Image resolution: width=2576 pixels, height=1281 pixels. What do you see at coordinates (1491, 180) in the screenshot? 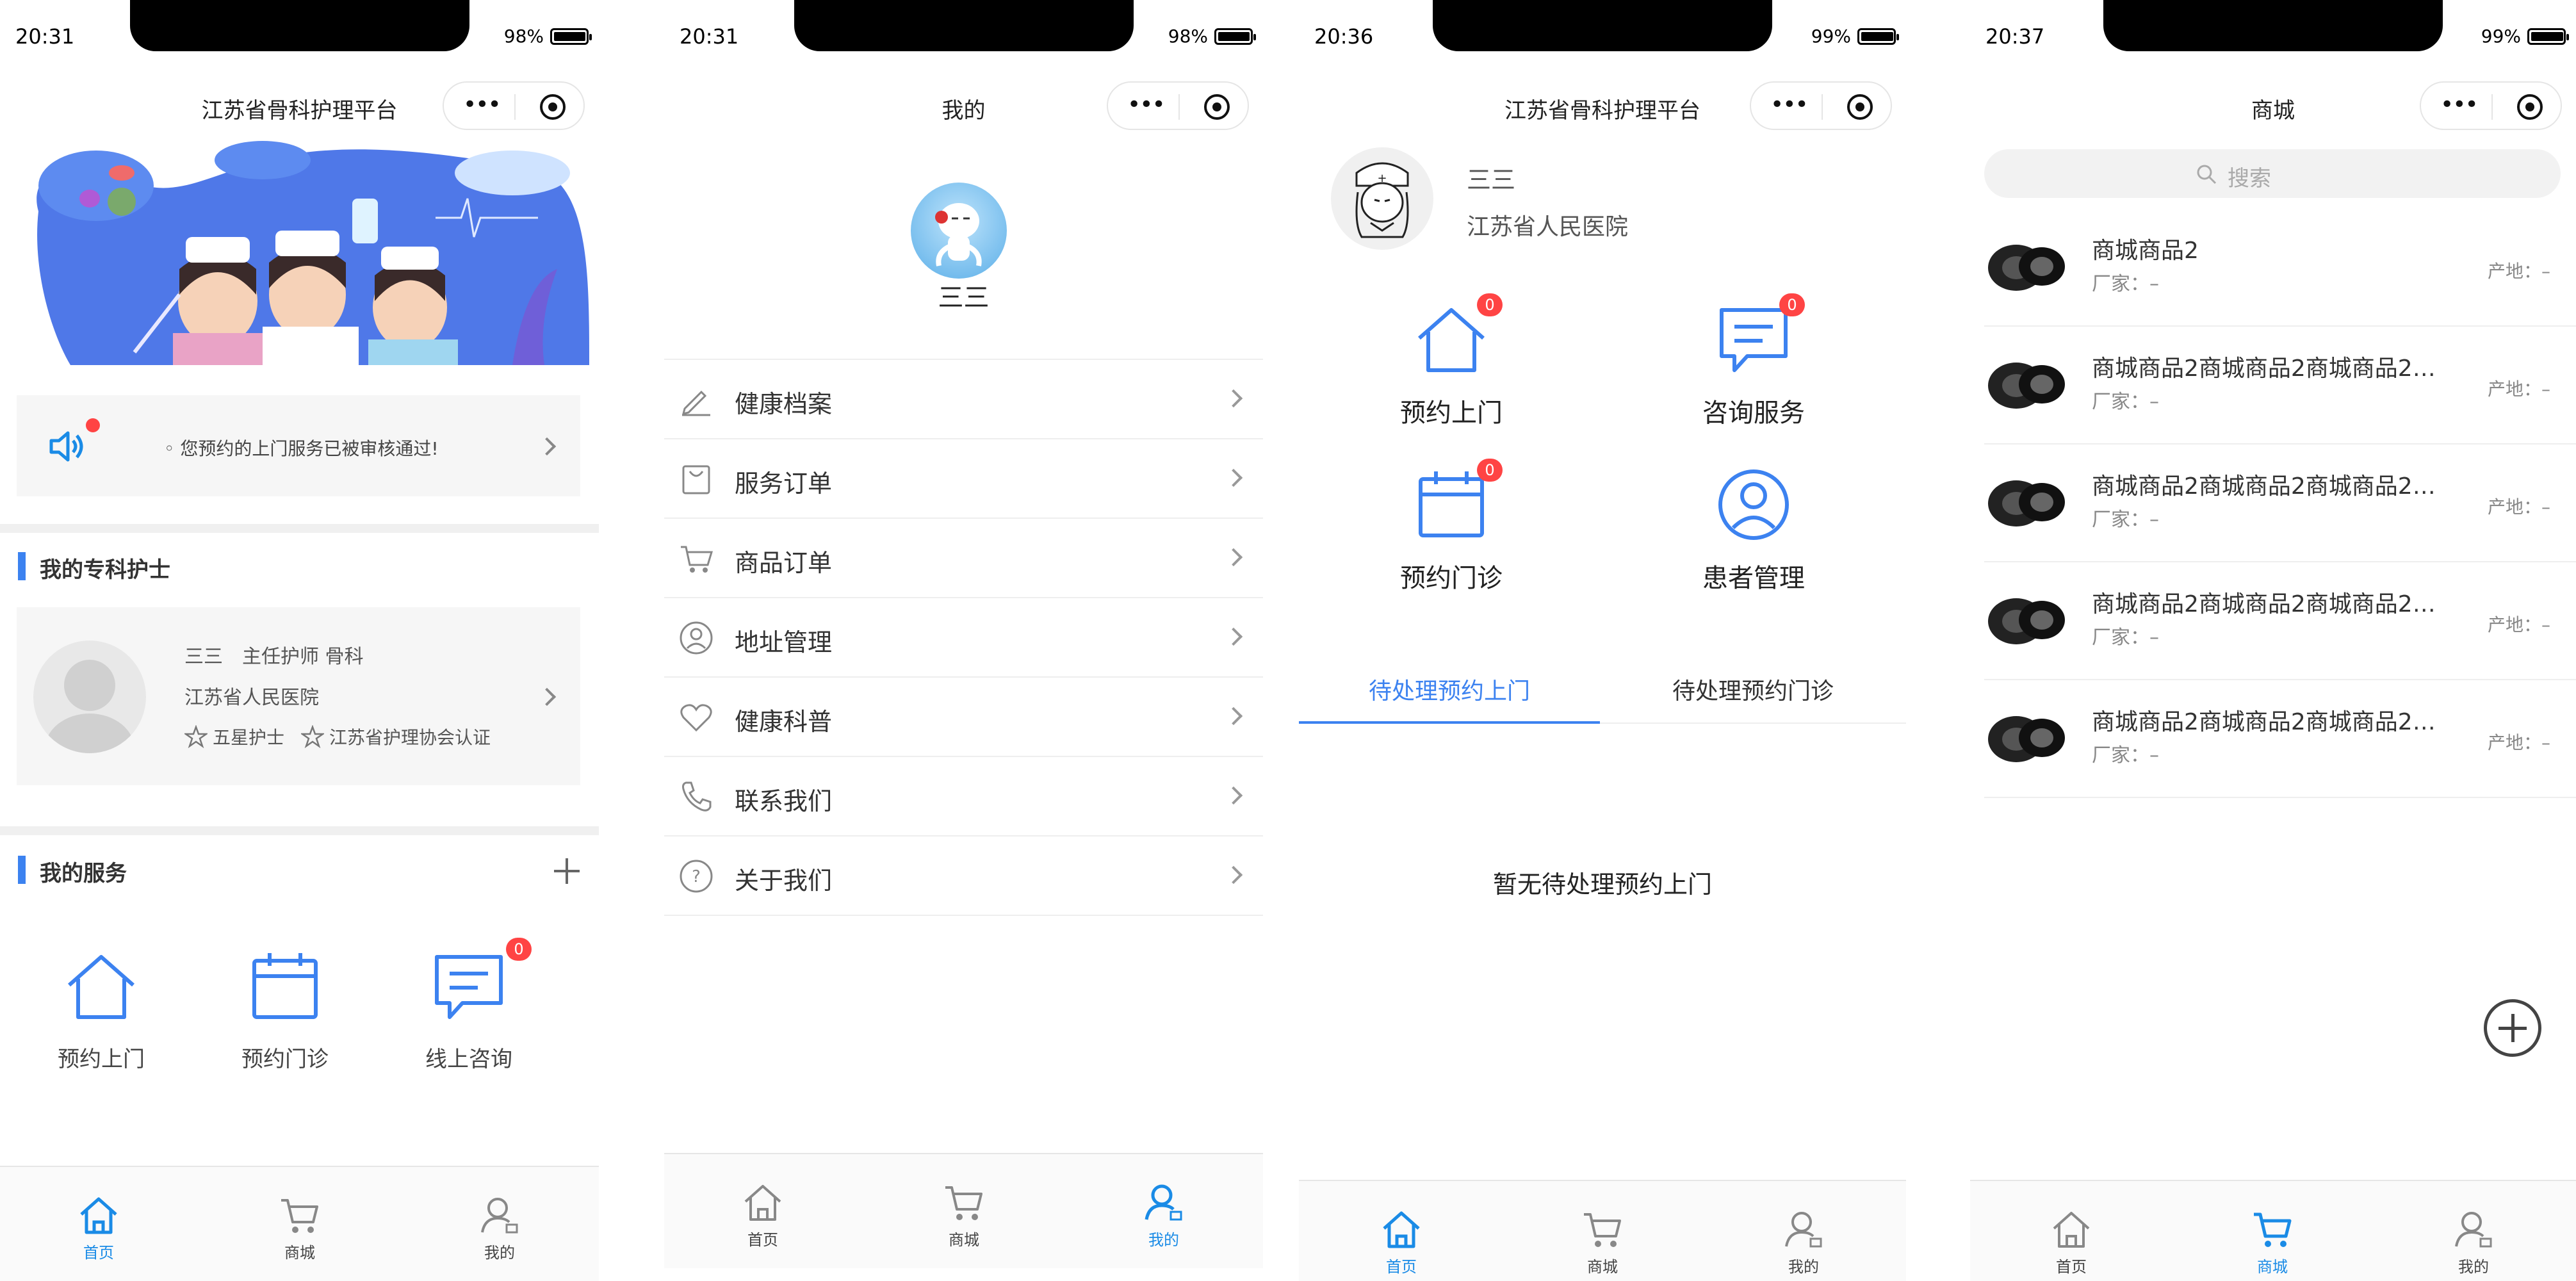
I see `nurse-name: 三三` at bounding box center [1491, 180].